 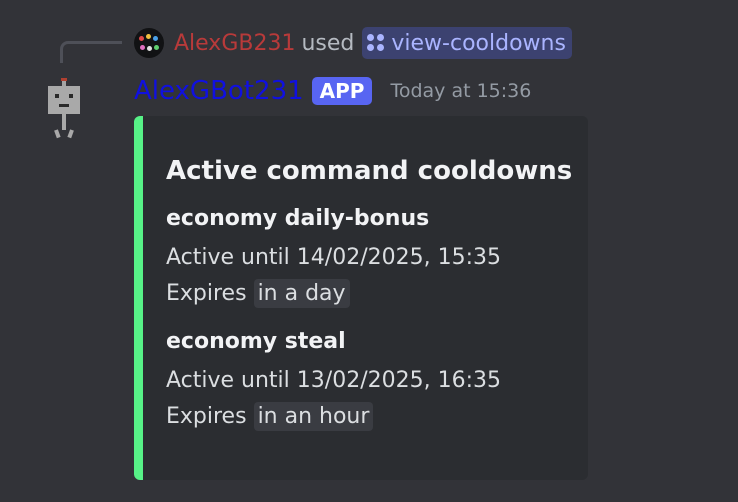 What do you see at coordinates (138, 298) in the screenshot?
I see `embed-accent-bar` at bounding box center [138, 298].